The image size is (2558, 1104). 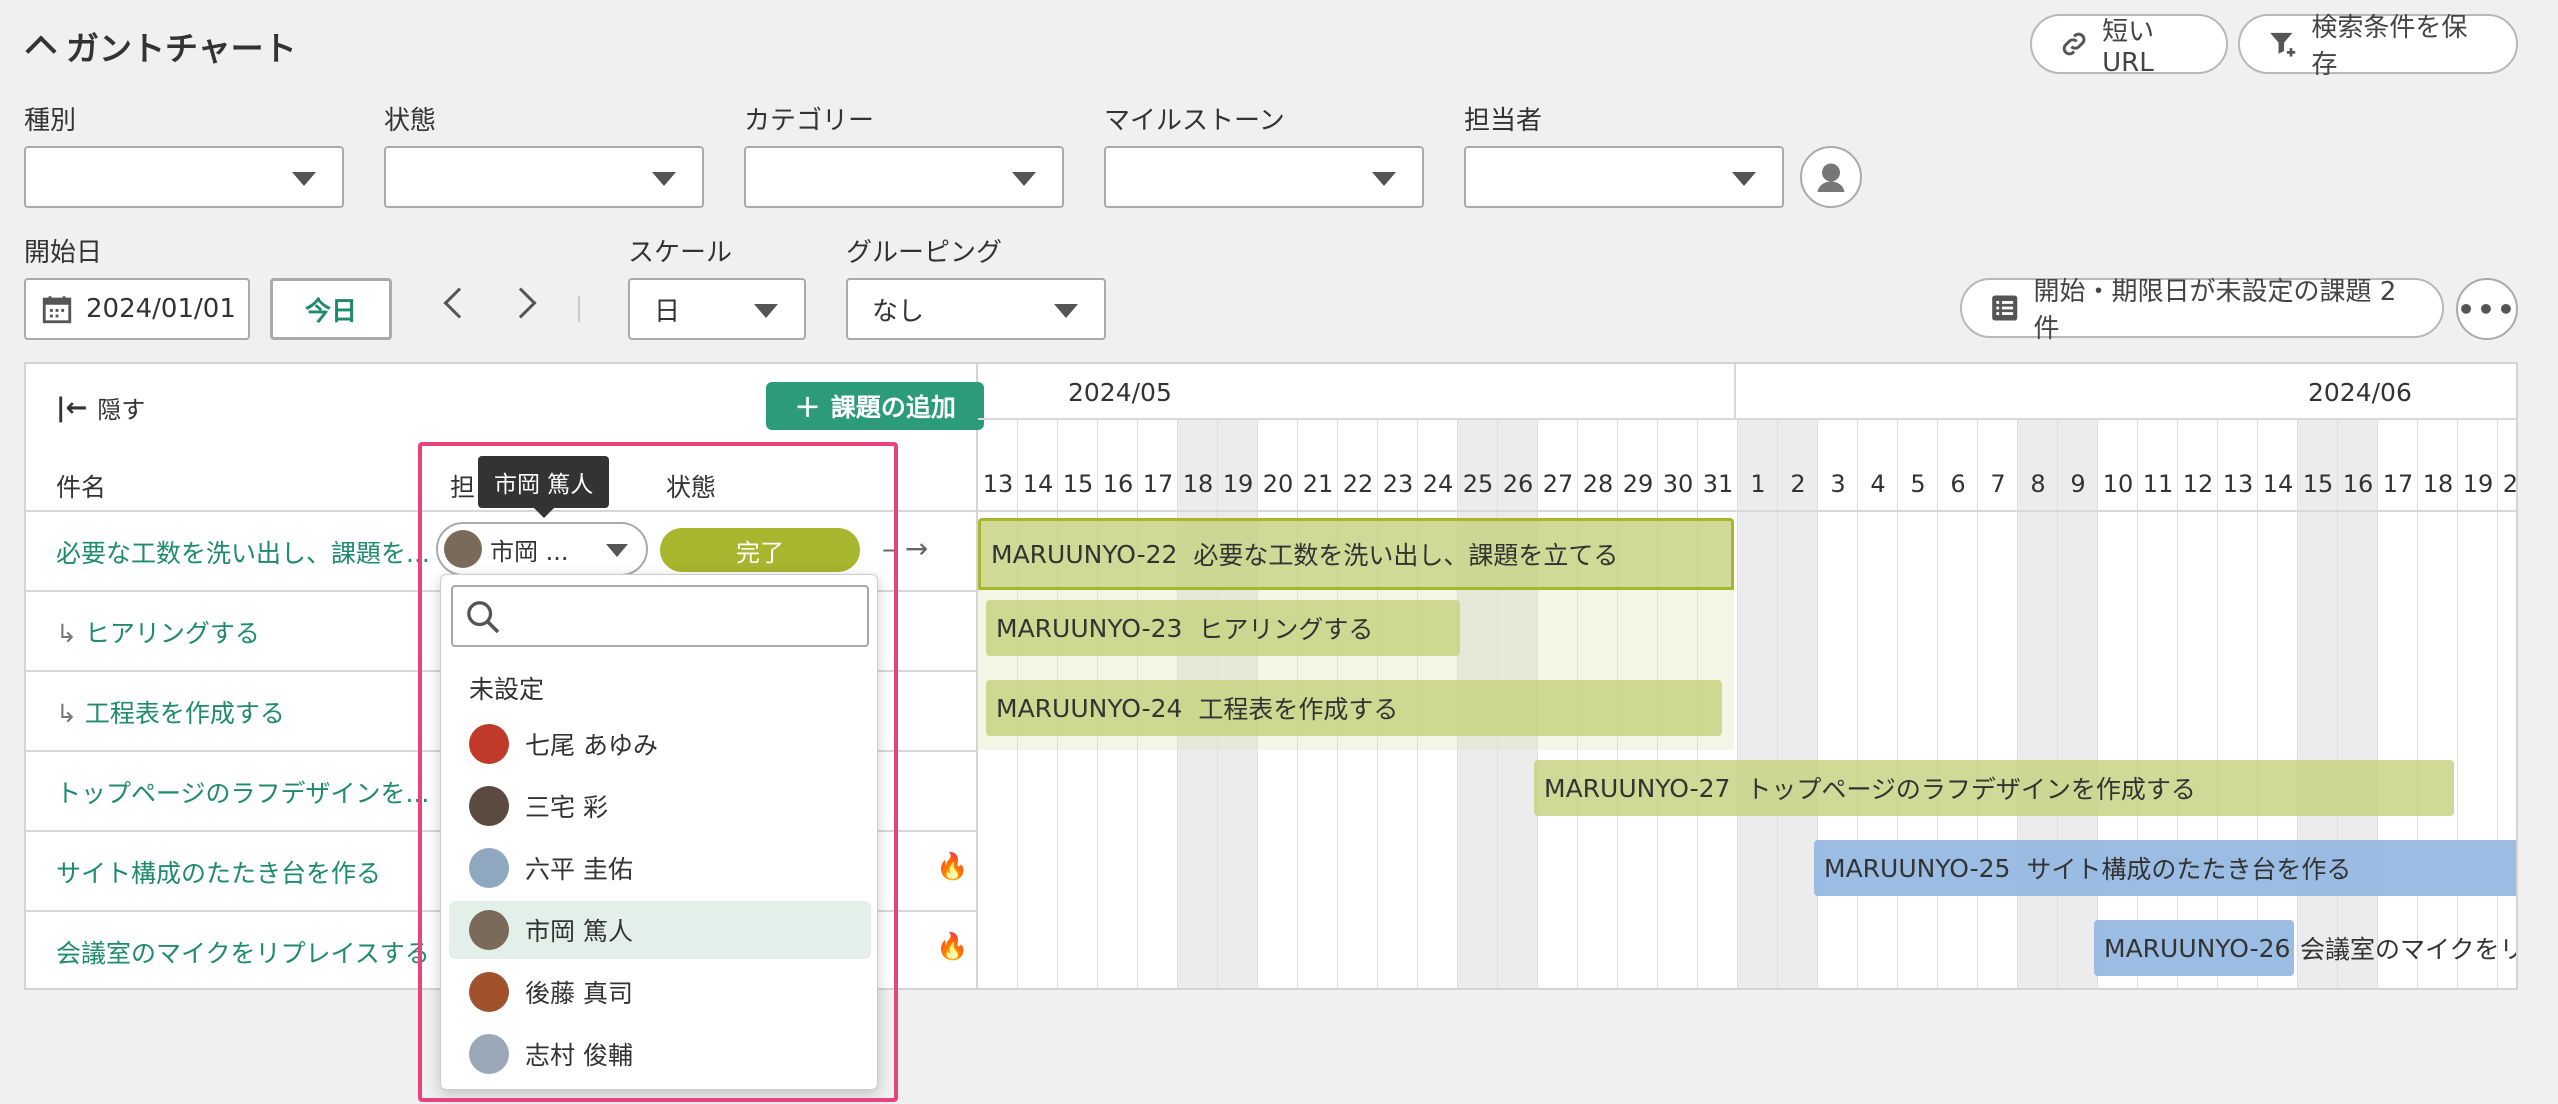 What do you see at coordinates (1918, 484) in the screenshot?
I see `day-number: 5` at bounding box center [1918, 484].